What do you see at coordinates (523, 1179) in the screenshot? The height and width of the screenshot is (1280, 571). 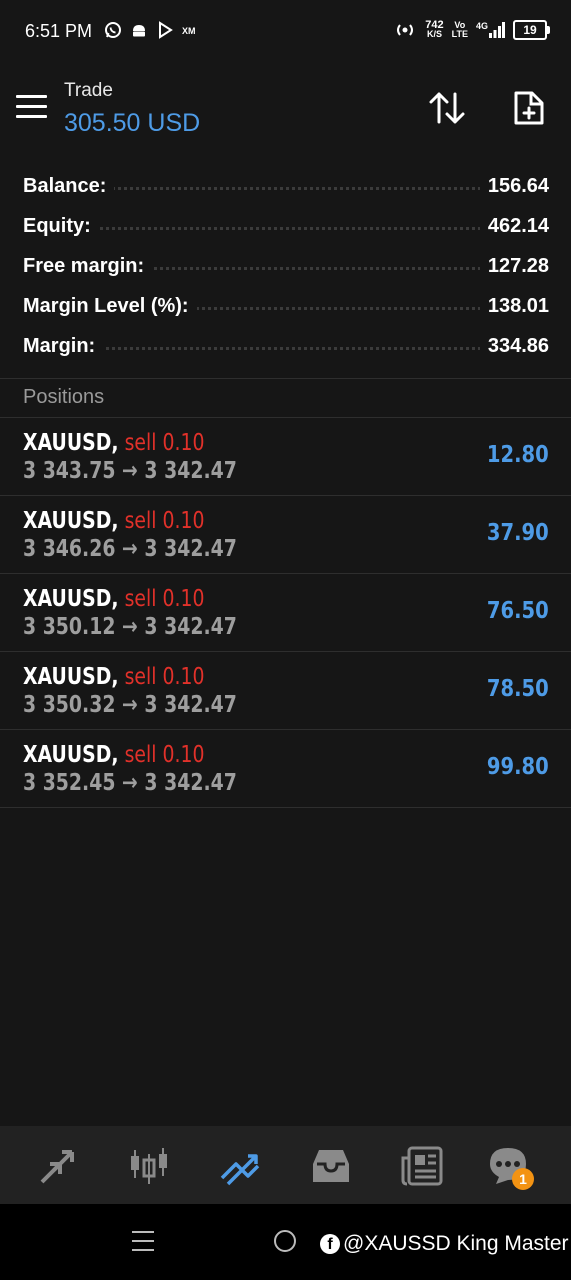 I see `messages-badge: 1` at bounding box center [523, 1179].